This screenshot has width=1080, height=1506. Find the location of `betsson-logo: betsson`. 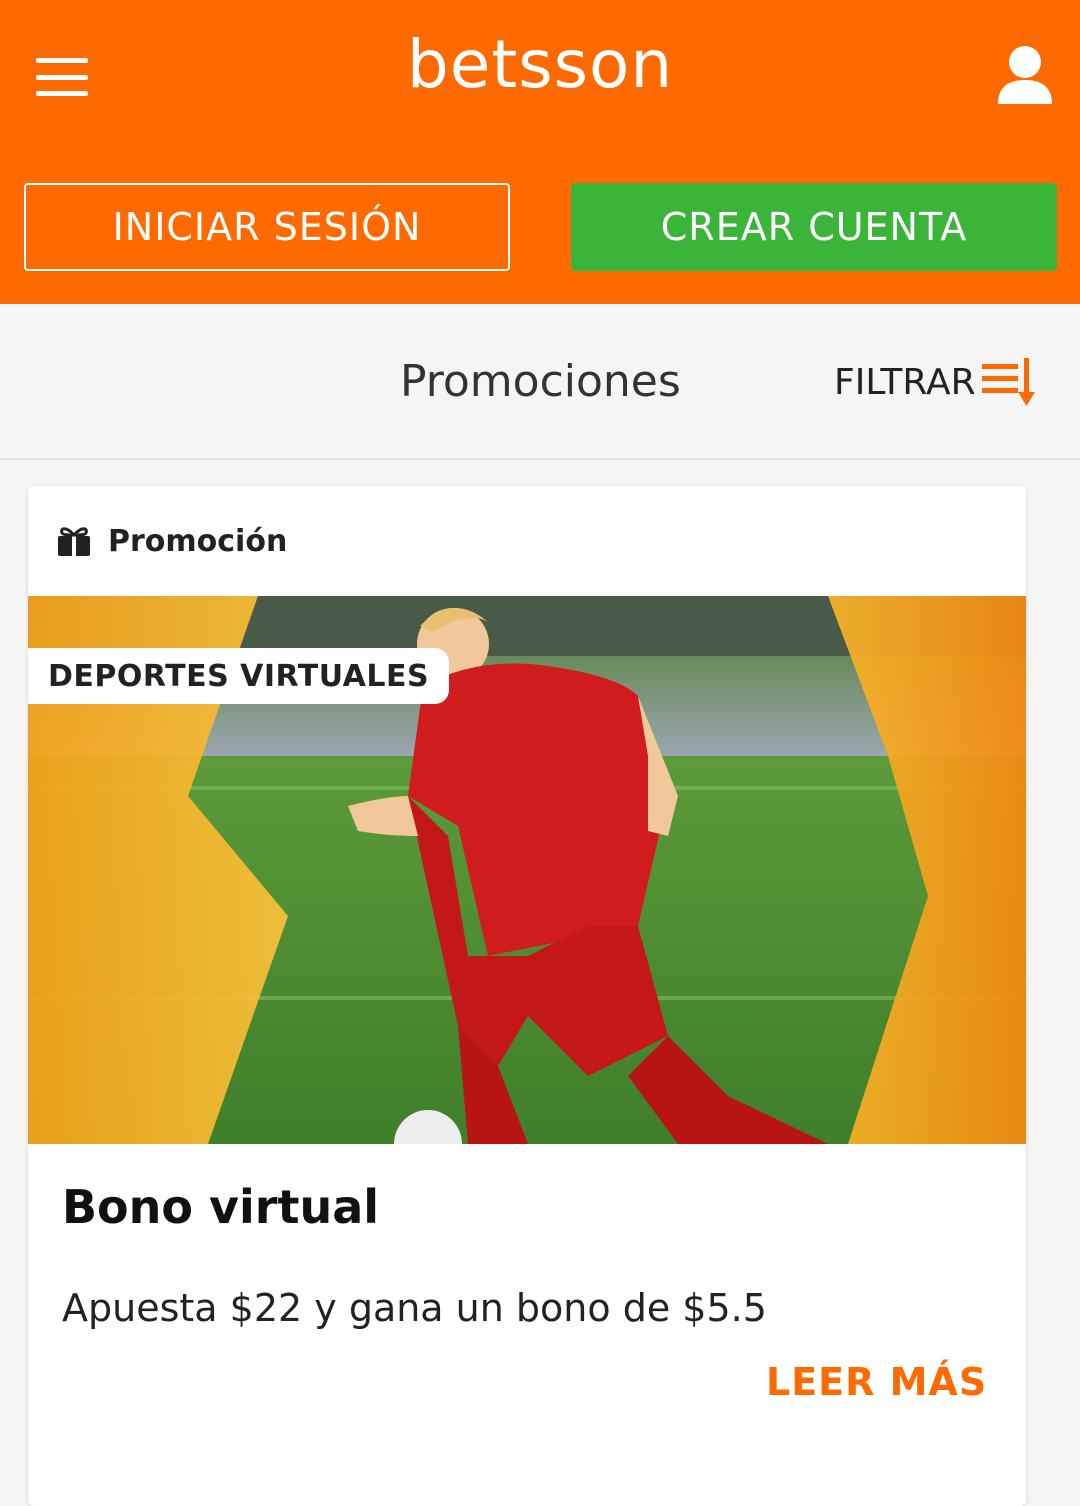

betsson-logo: betsson is located at coordinates (540, 64).